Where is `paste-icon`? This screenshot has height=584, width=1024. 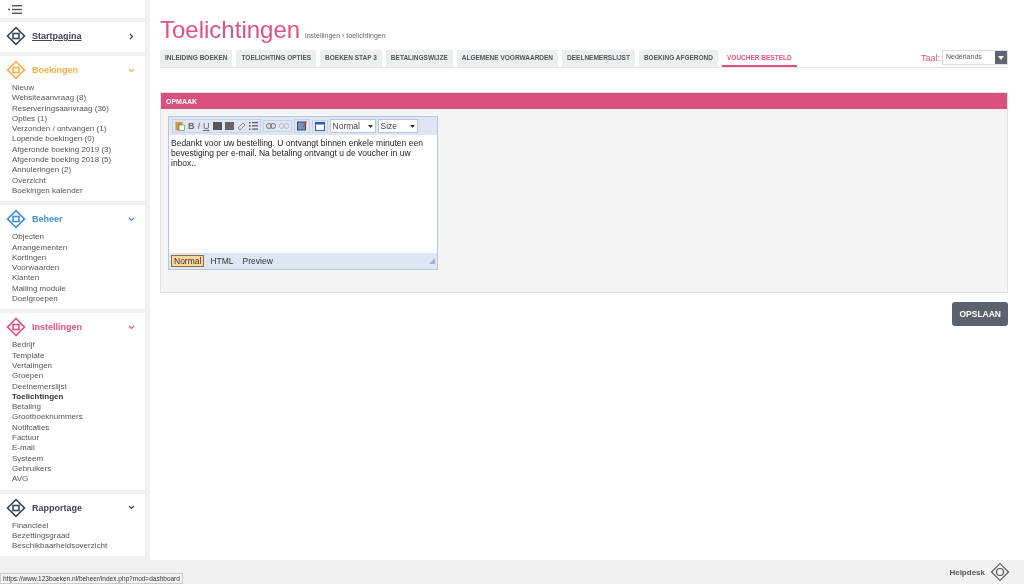 paste-icon is located at coordinates (180, 126).